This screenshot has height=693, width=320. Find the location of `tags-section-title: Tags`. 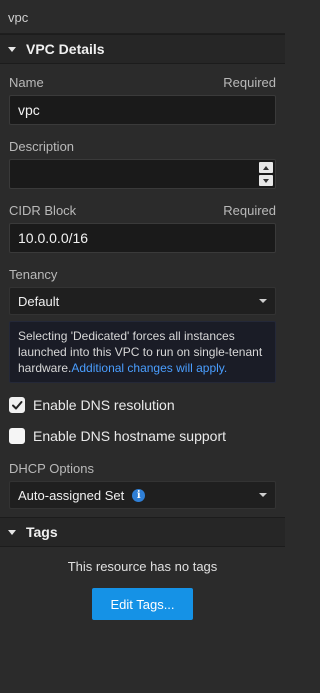

tags-section-title: Tags is located at coordinates (42, 532).